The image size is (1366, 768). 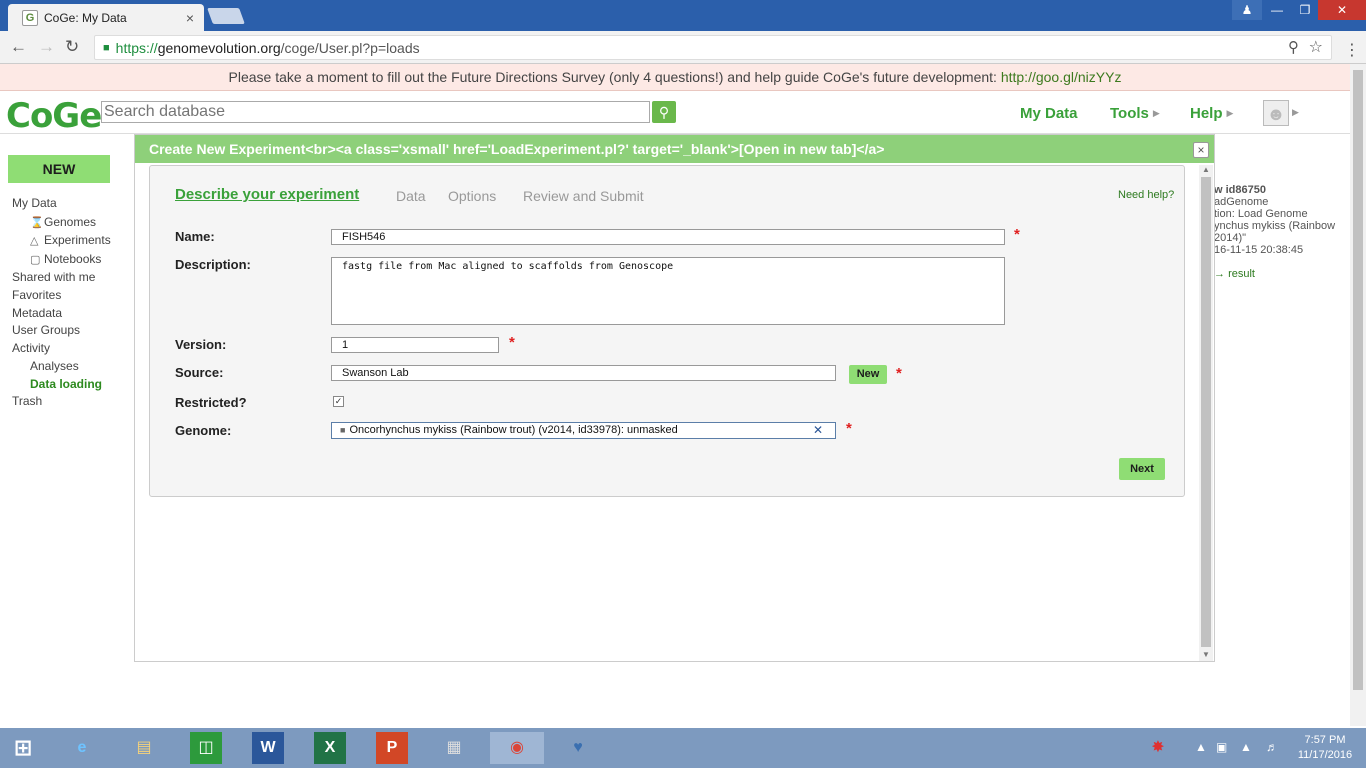 I want to click on back-arrow-icon: ←, so click(x=18, y=47).